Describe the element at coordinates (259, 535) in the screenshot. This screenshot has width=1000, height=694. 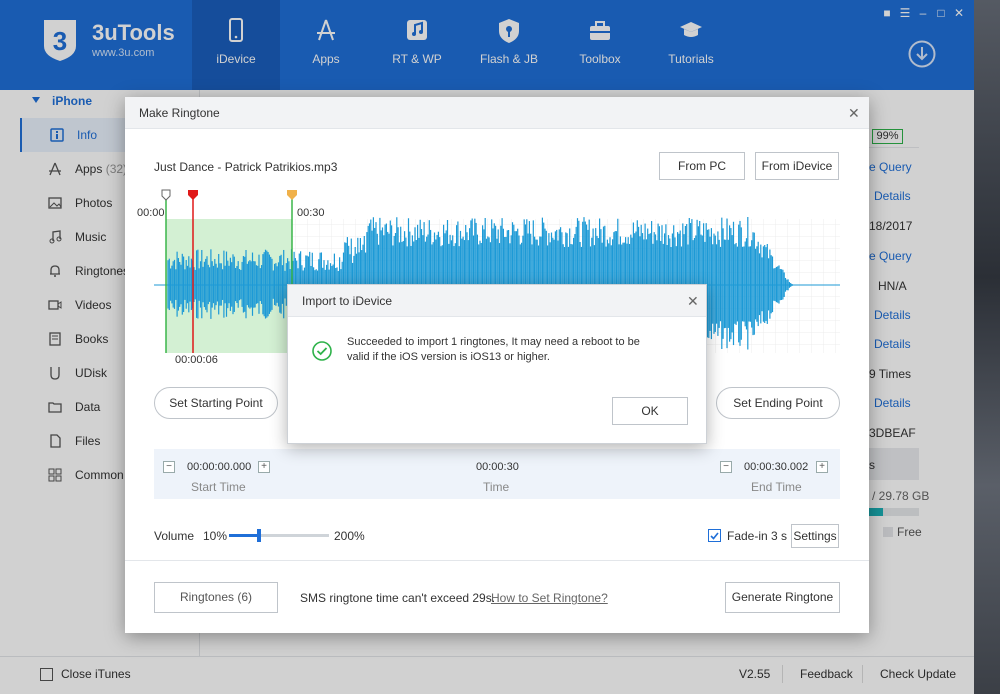
I see `volume-slider-thumb` at that location.